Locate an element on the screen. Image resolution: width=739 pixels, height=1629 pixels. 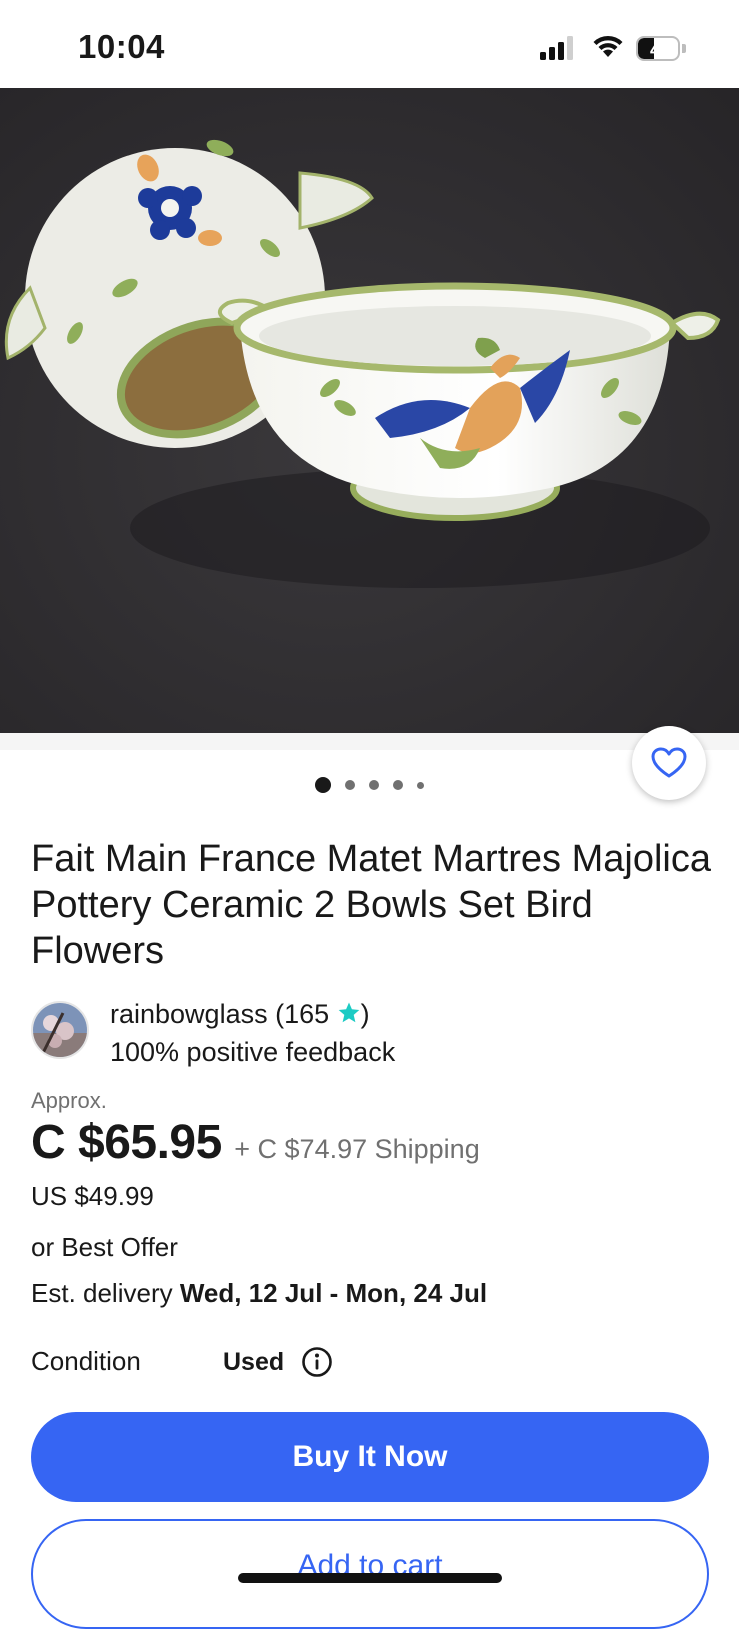
buy-it-now-button: Buy It Now is located at coordinates (370, 1457).